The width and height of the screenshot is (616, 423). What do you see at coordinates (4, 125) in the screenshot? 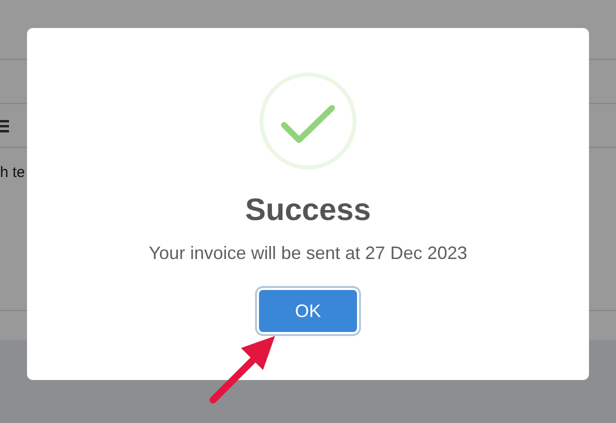
I see `menu-icon` at bounding box center [4, 125].